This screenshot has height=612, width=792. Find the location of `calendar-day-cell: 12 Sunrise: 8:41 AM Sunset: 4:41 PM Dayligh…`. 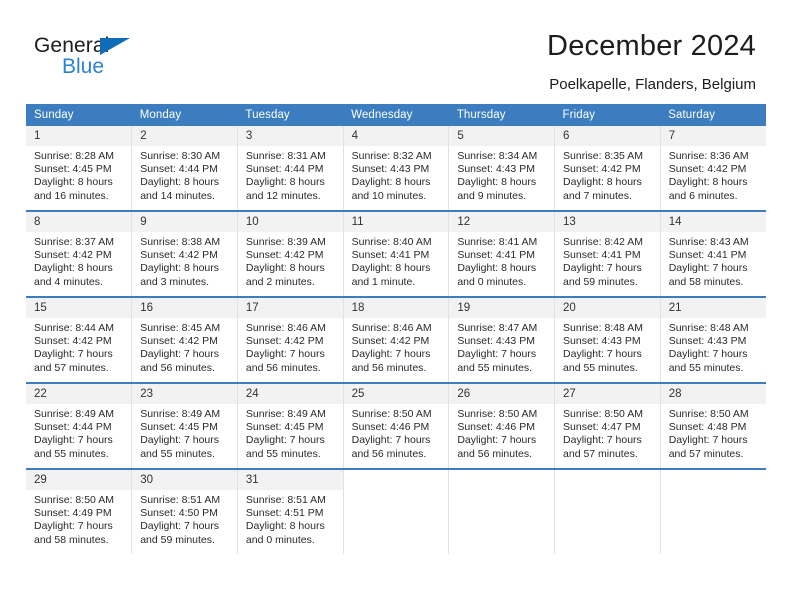

calendar-day-cell: 12 Sunrise: 8:41 AM Sunset: 4:41 PM Dayligh… is located at coordinates (502, 253).